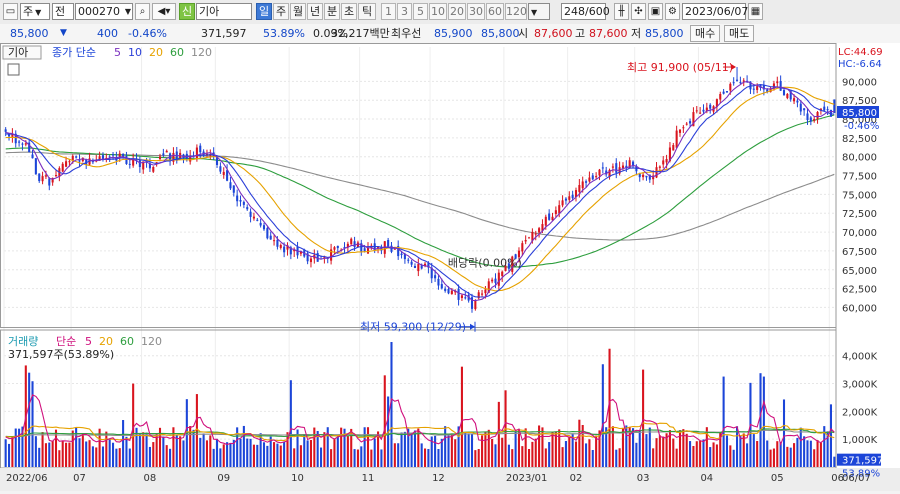 This screenshot has height=494, width=900. I want to click on price-tick-label: 75,000, so click(859, 195).